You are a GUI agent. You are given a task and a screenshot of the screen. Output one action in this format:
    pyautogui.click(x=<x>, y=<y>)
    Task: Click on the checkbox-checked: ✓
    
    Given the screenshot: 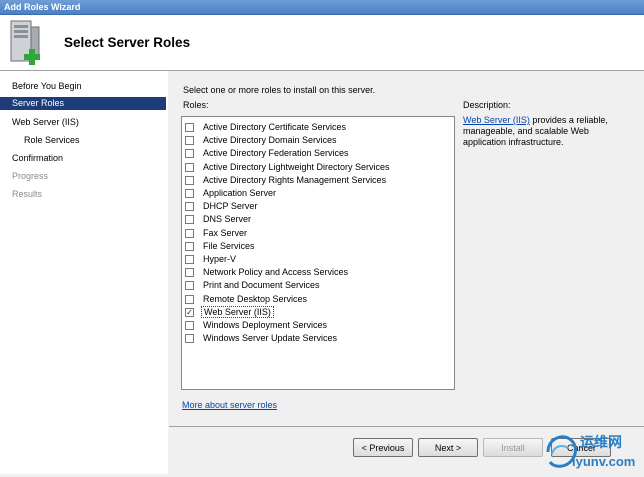 What is the action you would take?
    pyautogui.click(x=189, y=312)
    